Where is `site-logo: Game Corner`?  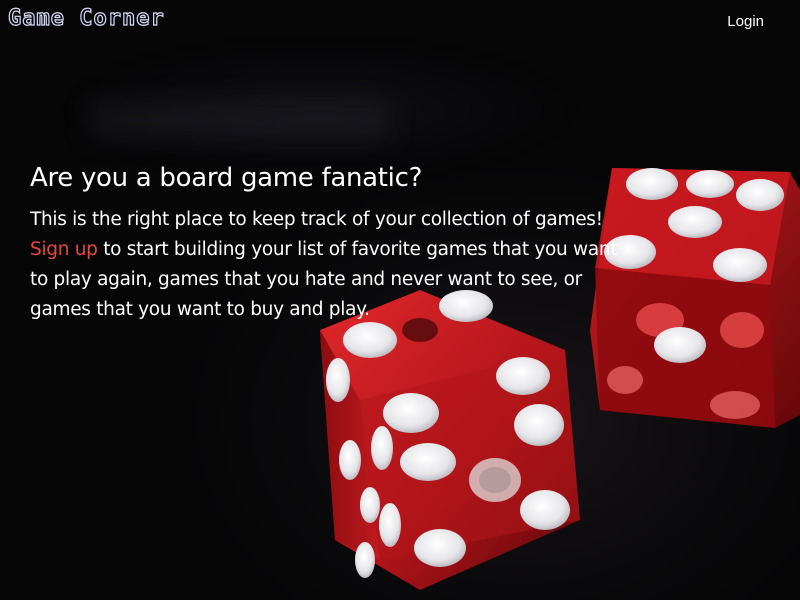 site-logo: Game Corner is located at coordinates (86, 18).